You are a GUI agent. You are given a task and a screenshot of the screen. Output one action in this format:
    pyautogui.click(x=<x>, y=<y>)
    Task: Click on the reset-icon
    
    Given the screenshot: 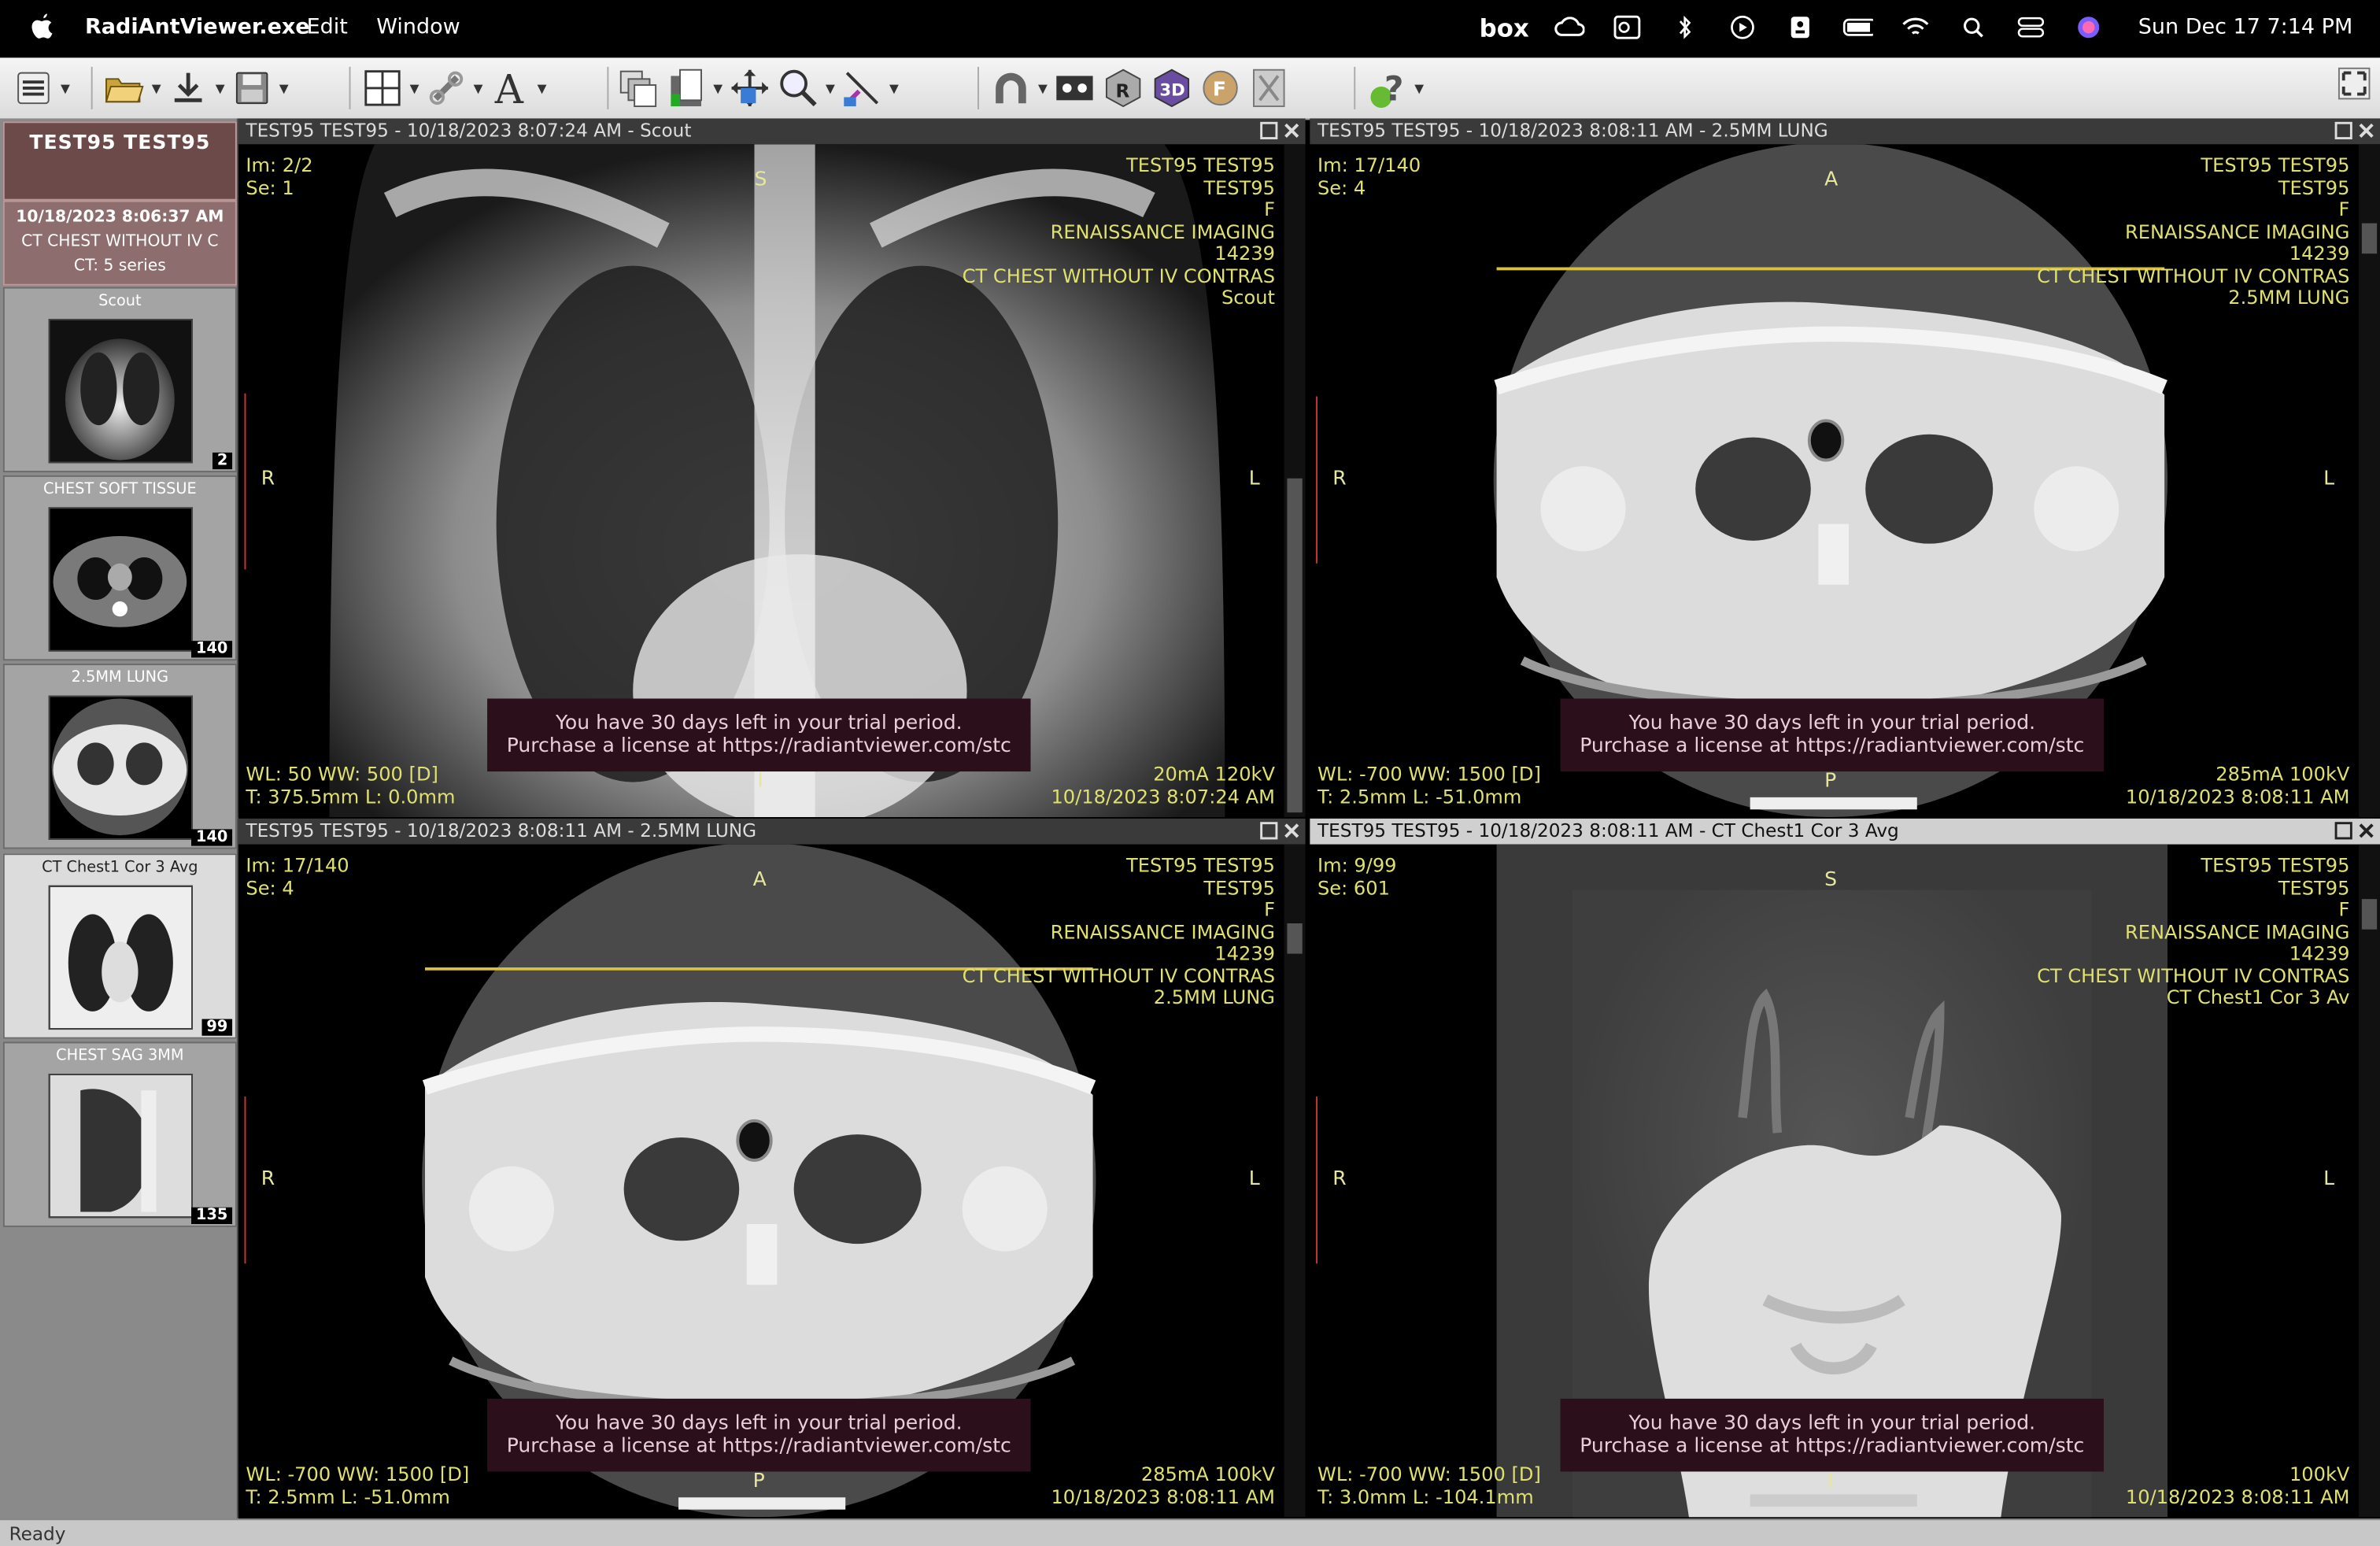 What is the action you would take?
    pyautogui.click(x=1268, y=88)
    